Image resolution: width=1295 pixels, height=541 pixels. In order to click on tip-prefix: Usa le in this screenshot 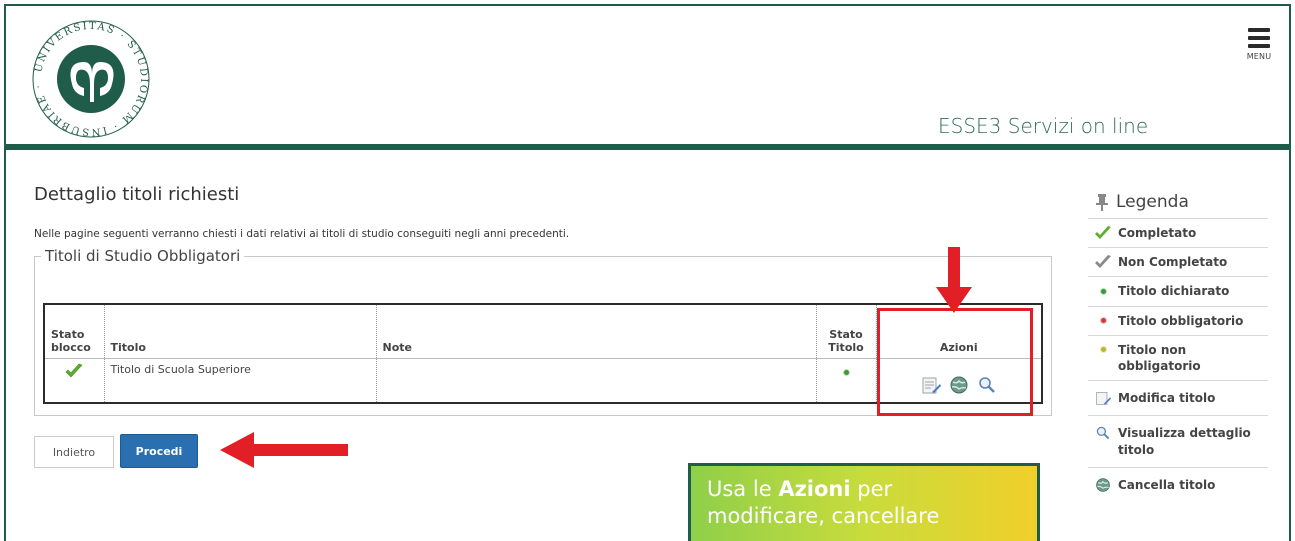, I will do `click(739, 489)`.